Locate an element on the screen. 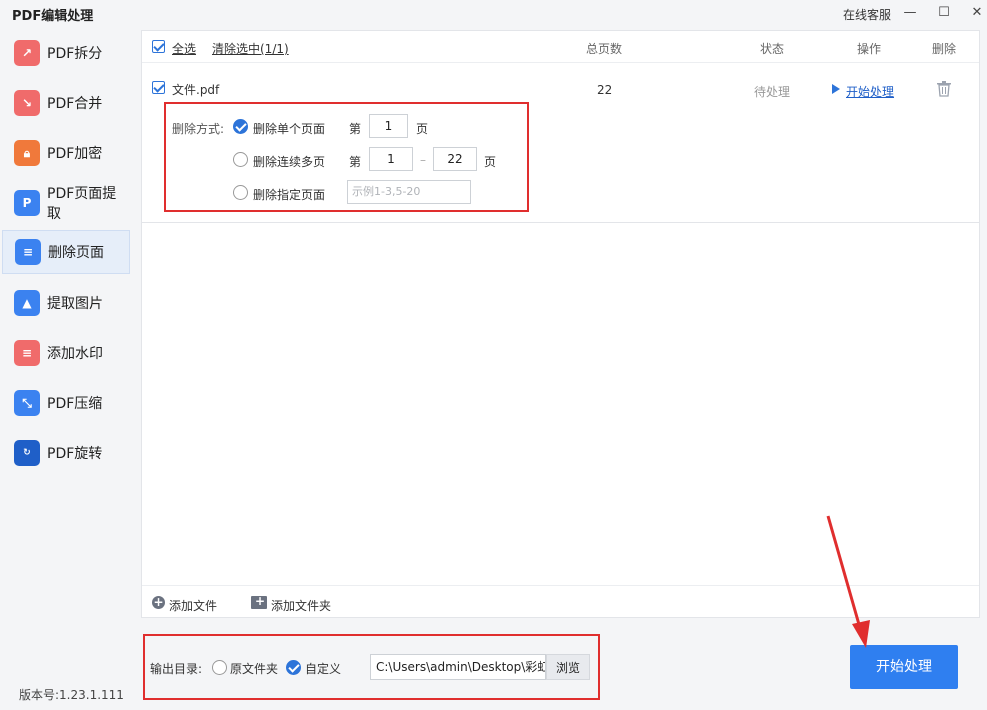 The width and height of the screenshot is (987, 710). sidebar-item-label: 提取图片 is located at coordinates (75, 304).